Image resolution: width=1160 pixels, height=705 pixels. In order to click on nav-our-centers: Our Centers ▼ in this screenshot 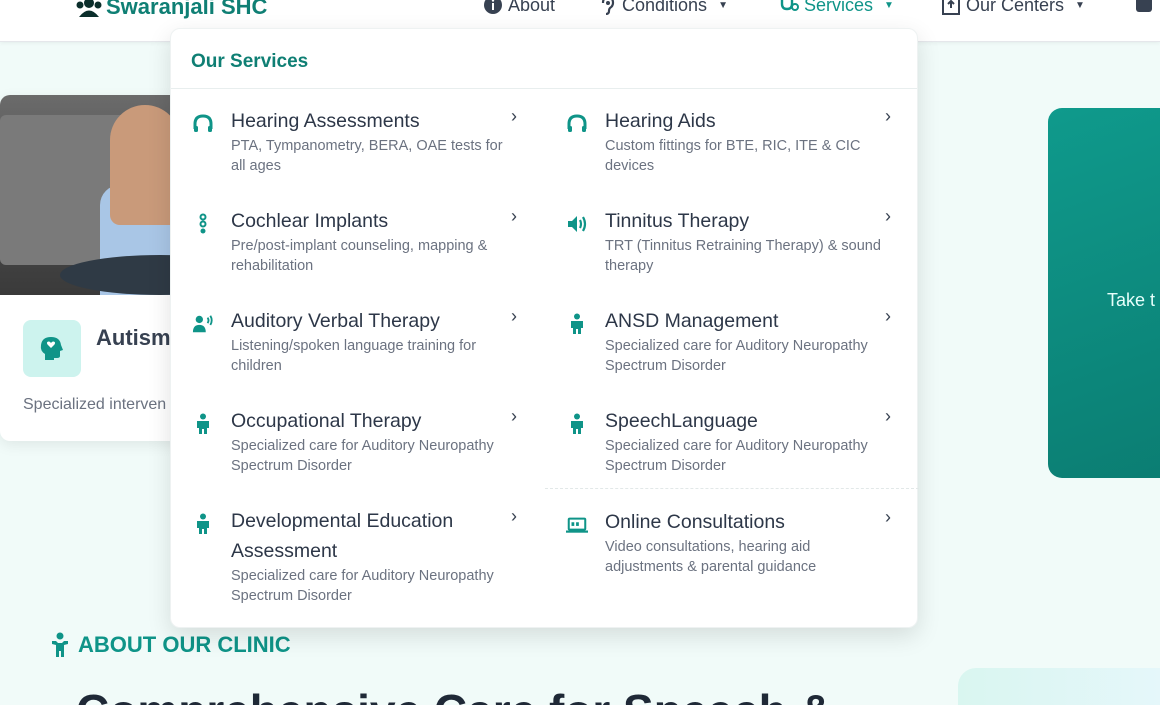, I will do `click(1013, 8)`.